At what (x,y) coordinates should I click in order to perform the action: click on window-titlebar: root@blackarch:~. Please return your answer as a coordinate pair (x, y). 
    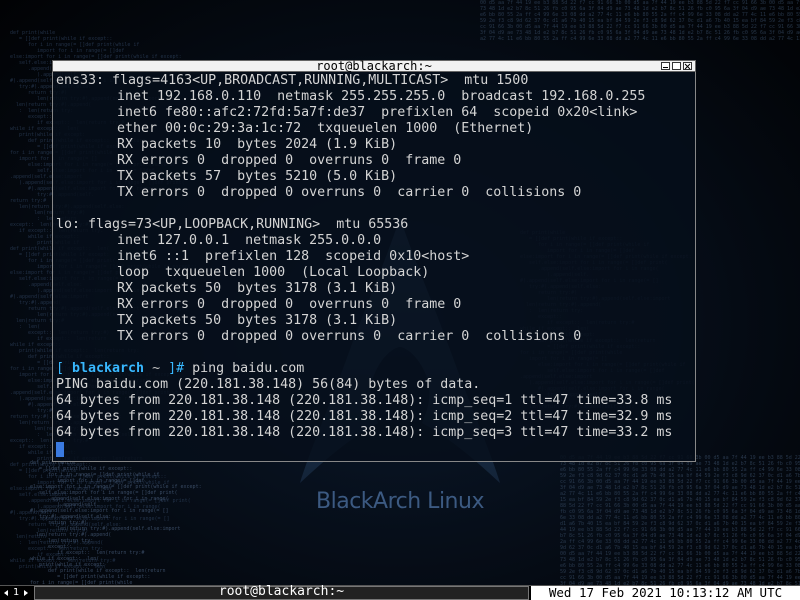
    Looking at the image, I should click on (374, 66).